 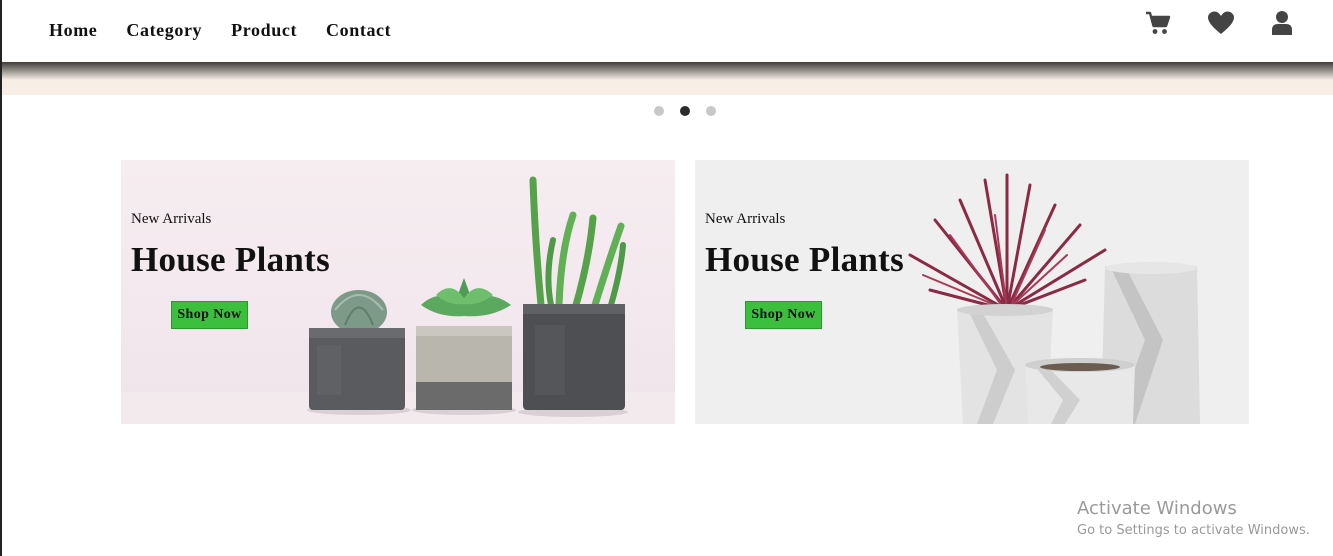 I want to click on watermark-subtitle: Go to Settings to activate Windows., so click(x=1193, y=530).